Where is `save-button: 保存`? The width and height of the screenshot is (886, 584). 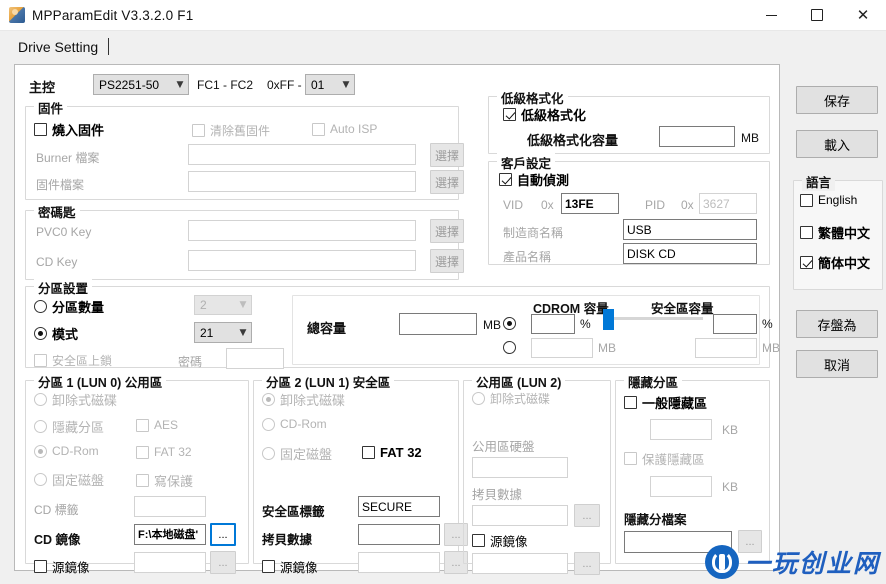
save-button: 保存 is located at coordinates (837, 100).